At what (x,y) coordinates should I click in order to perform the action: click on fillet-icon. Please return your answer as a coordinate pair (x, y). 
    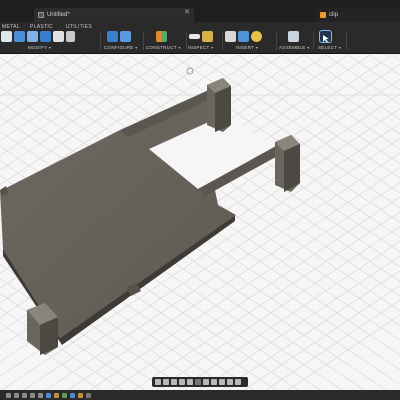
    Looking at the image, I should click on (19, 36).